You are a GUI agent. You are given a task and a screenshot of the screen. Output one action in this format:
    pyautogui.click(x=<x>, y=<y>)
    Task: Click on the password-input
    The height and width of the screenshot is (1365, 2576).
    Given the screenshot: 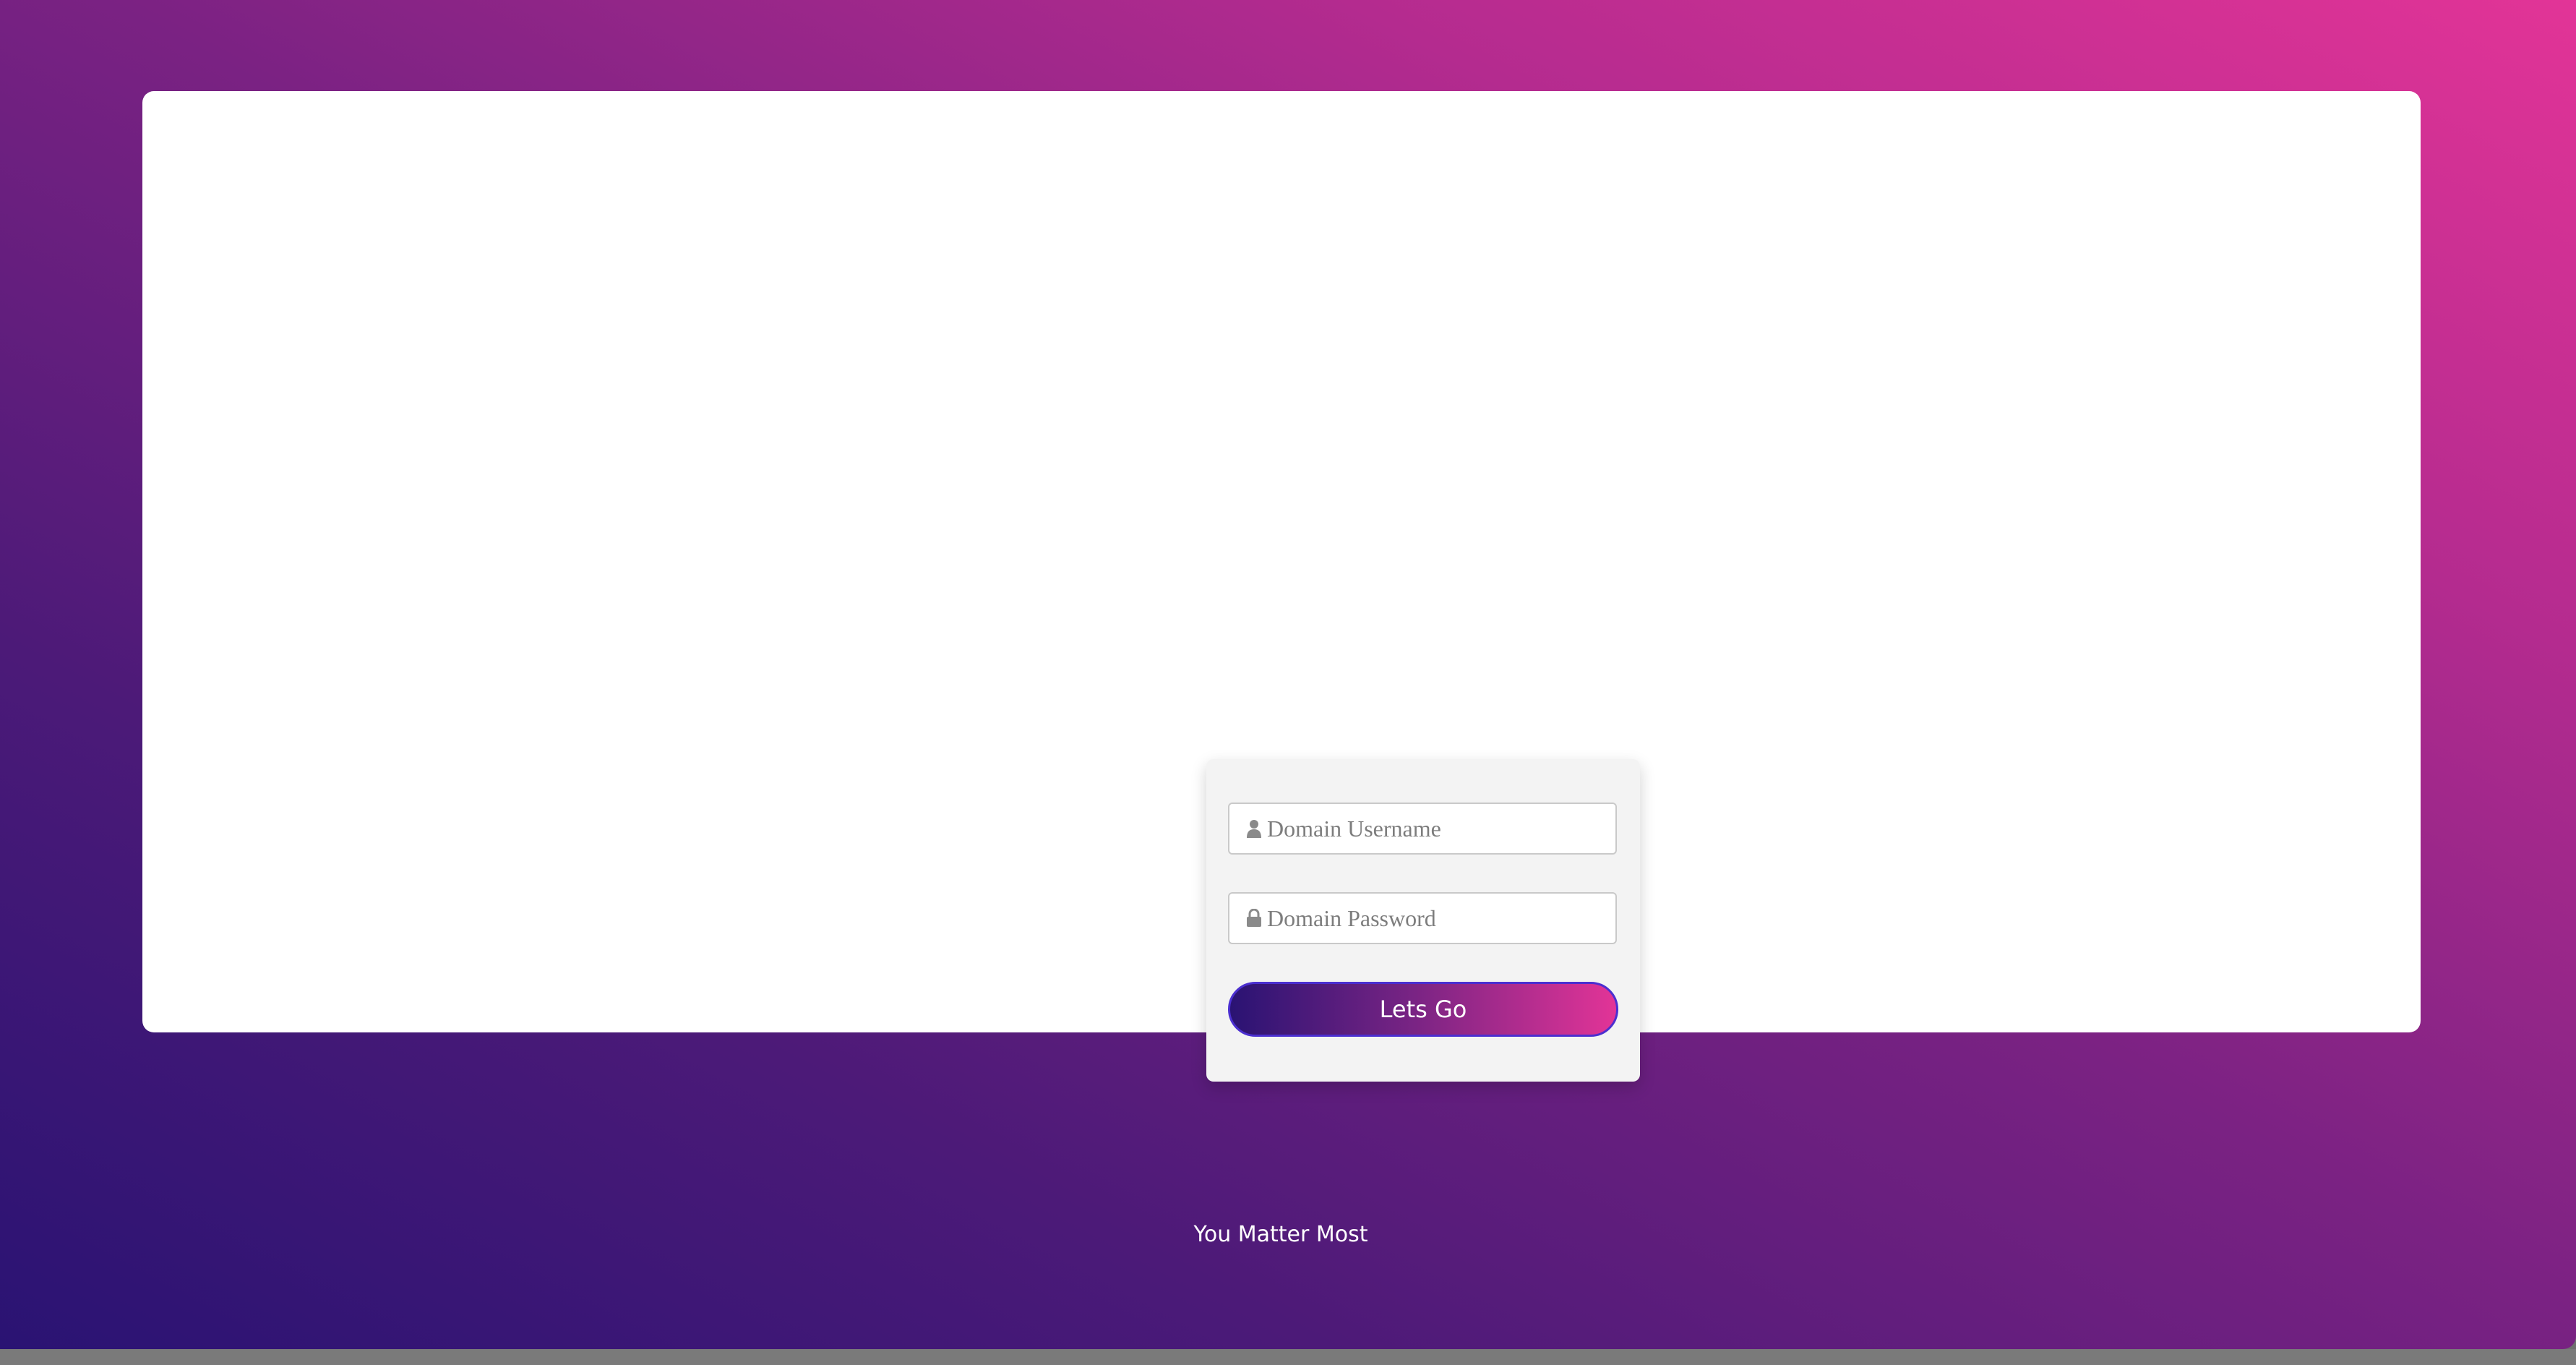 What is the action you would take?
    pyautogui.click(x=1441, y=918)
    